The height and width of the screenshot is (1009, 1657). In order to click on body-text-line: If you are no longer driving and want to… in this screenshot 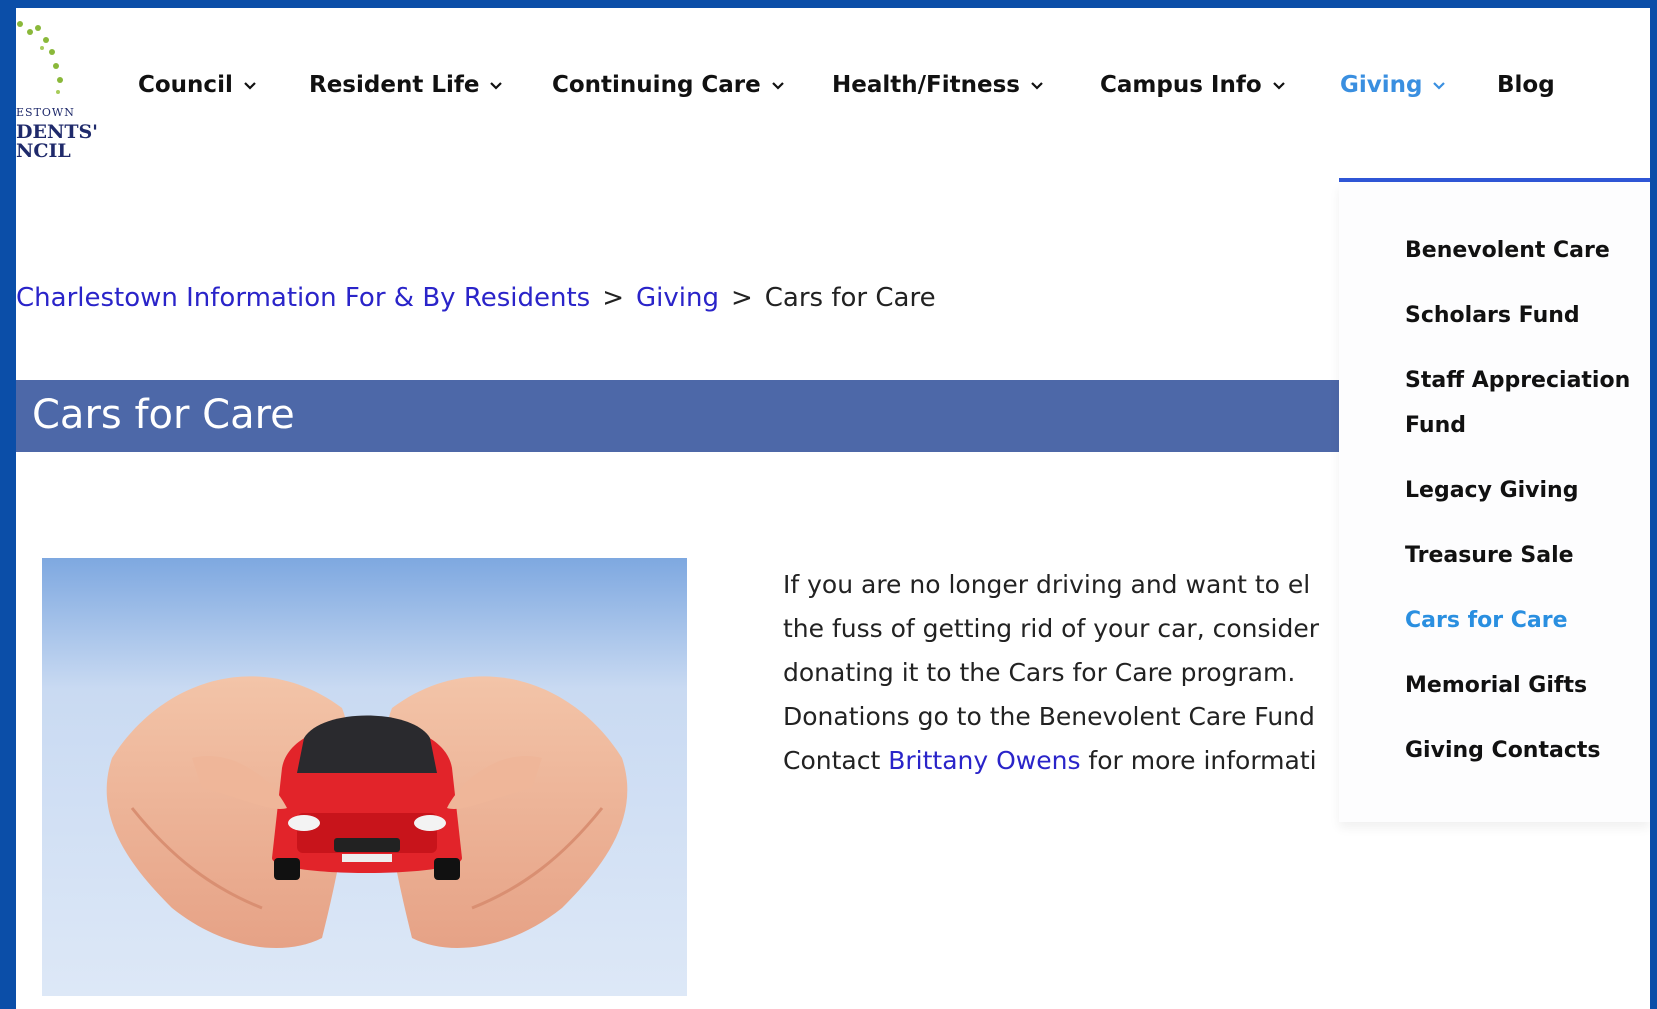, I will do `click(1047, 584)`.